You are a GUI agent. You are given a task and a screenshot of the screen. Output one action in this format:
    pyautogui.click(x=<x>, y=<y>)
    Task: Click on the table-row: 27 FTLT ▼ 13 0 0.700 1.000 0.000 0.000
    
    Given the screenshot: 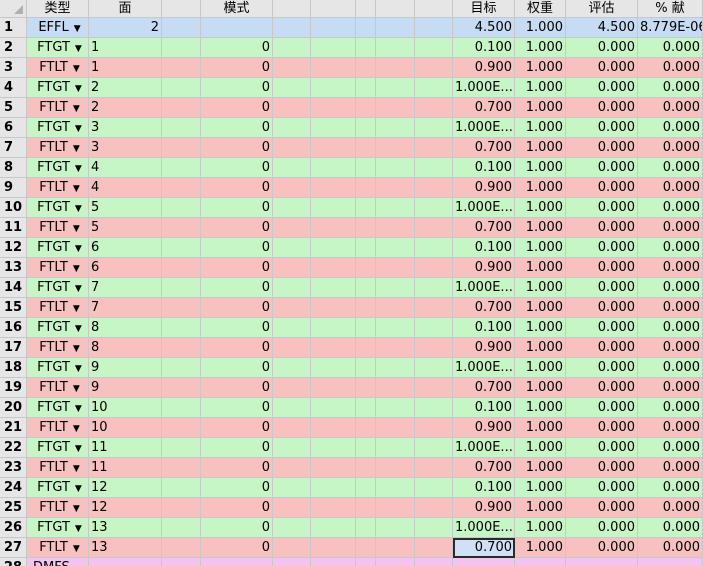 What is the action you would take?
    pyautogui.click(x=351, y=548)
    